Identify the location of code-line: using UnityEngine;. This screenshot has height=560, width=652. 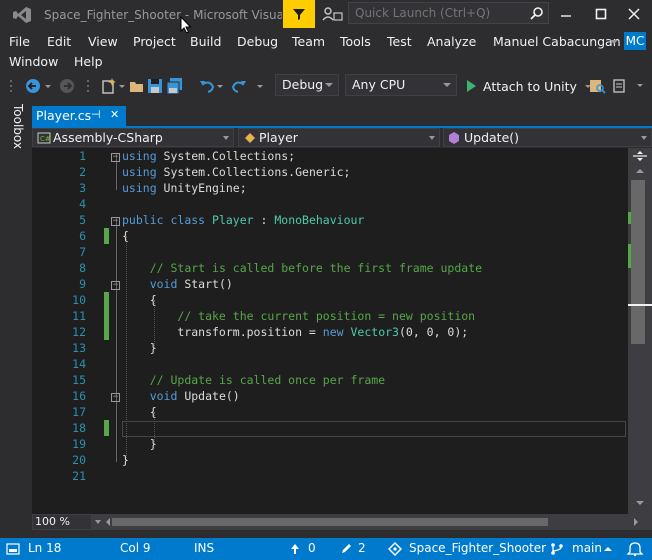
(184, 188).